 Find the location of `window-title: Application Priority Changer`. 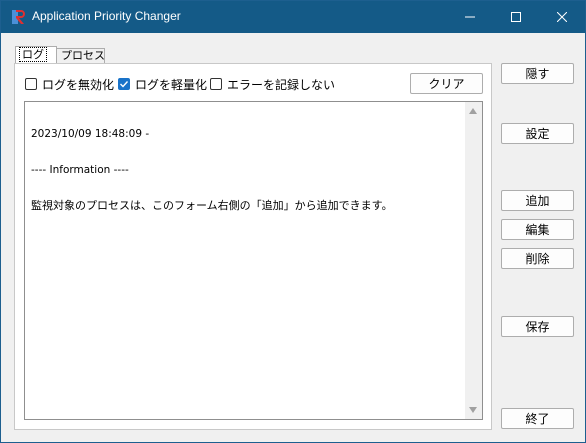

window-title: Application Priority Changer is located at coordinates (106, 16).